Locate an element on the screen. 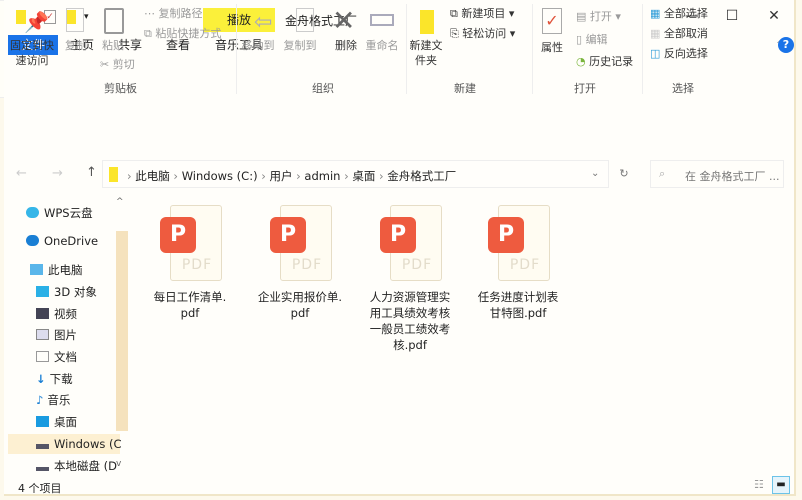 This screenshot has width=802, height=500. select-all-button: ▦ 全部选择 is located at coordinates (679, 13).